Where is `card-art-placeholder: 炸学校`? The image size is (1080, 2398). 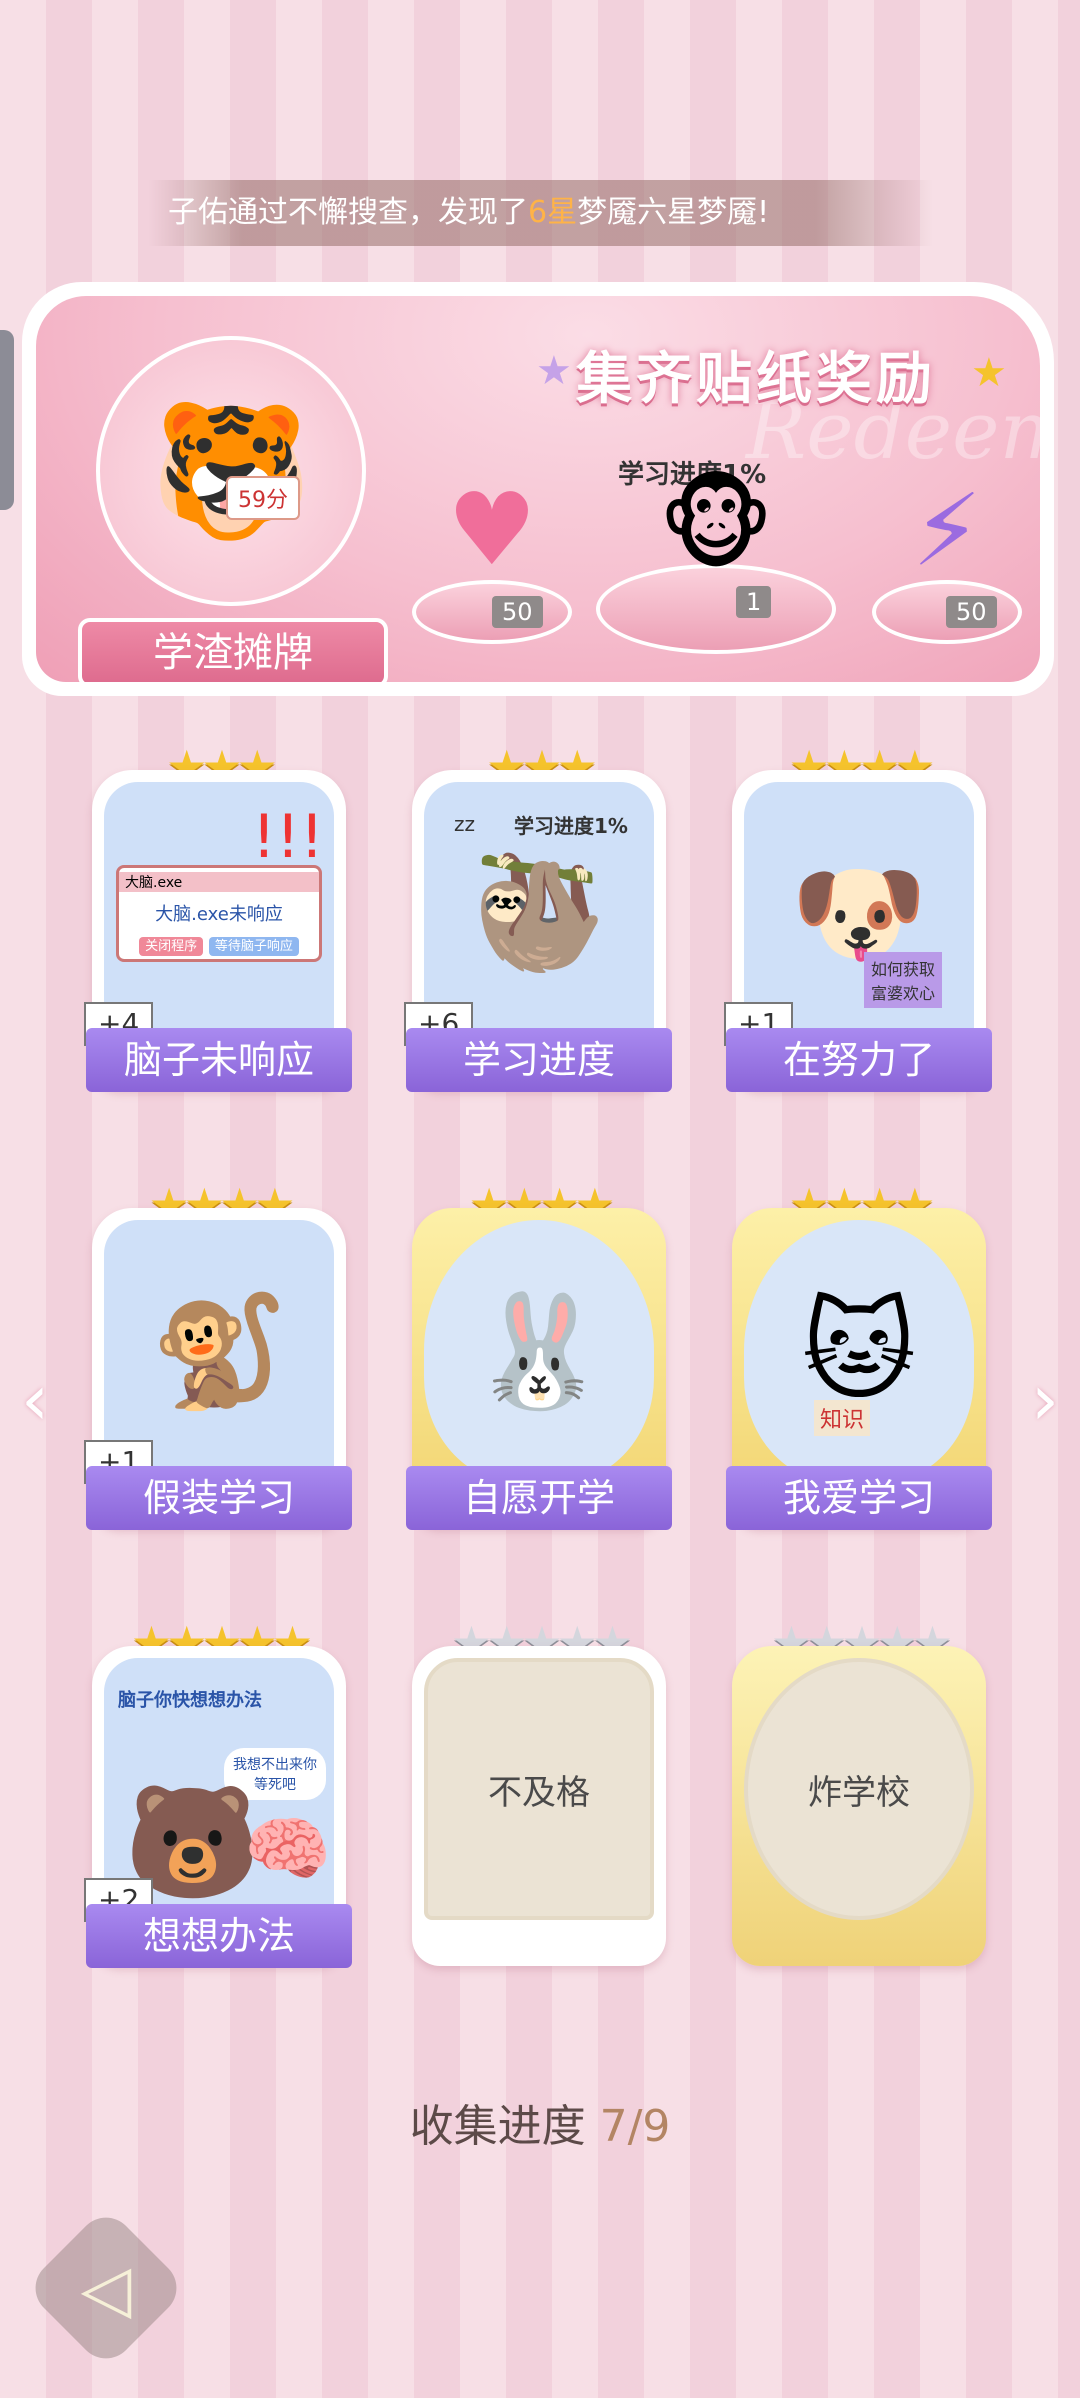 card-art-placeholder: 炸学校 is located at coordinates (859, 1789).